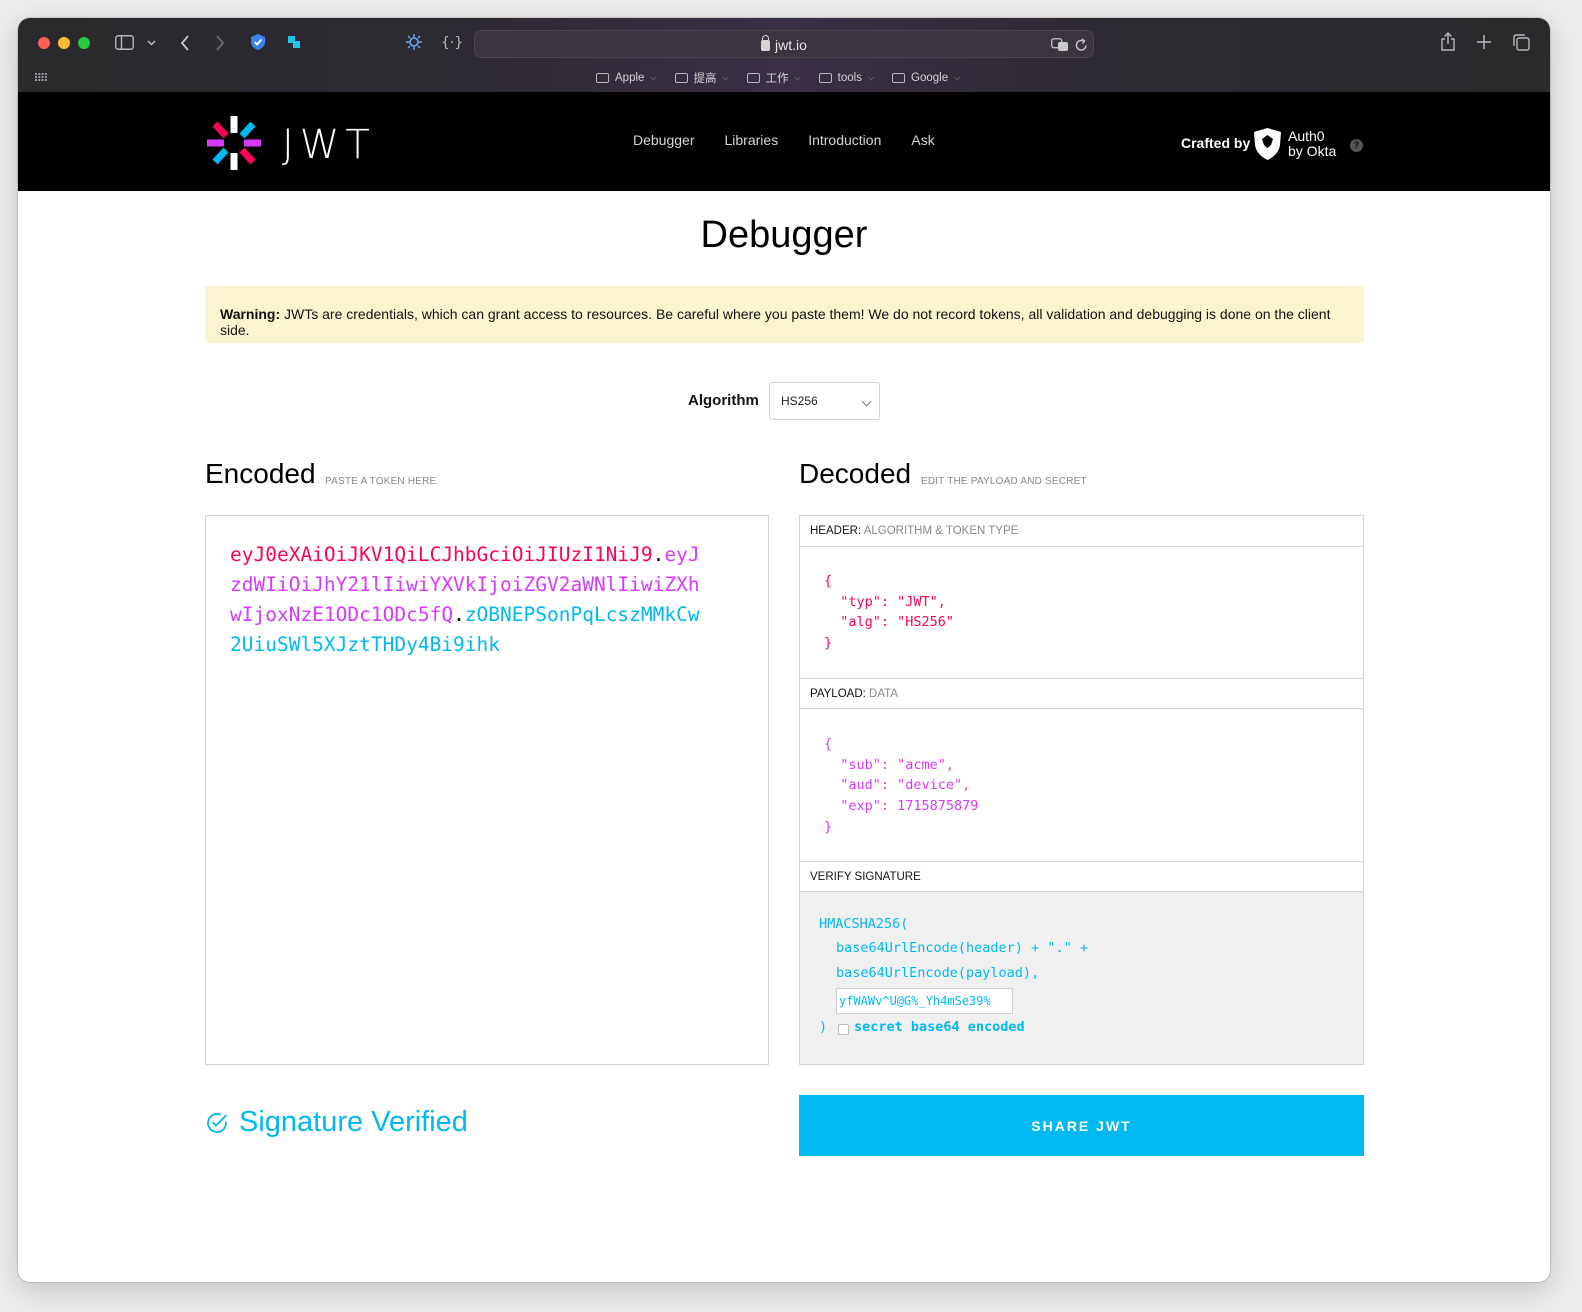 This screenshot has width=1582, height=1312. Describe the element at coordinates (185, 43) in the screenshot. I see `back-icon` at that location.